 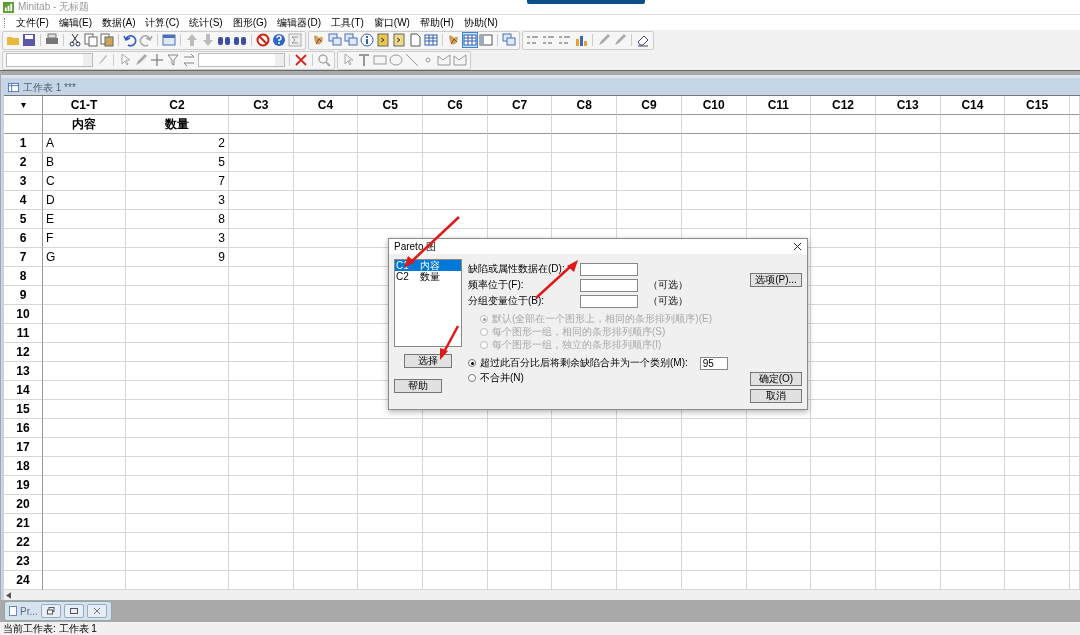 What do you see at coordinates (84, 162) in the screenshot?
I see `table-cell: B` at bounding box center [84, 162].